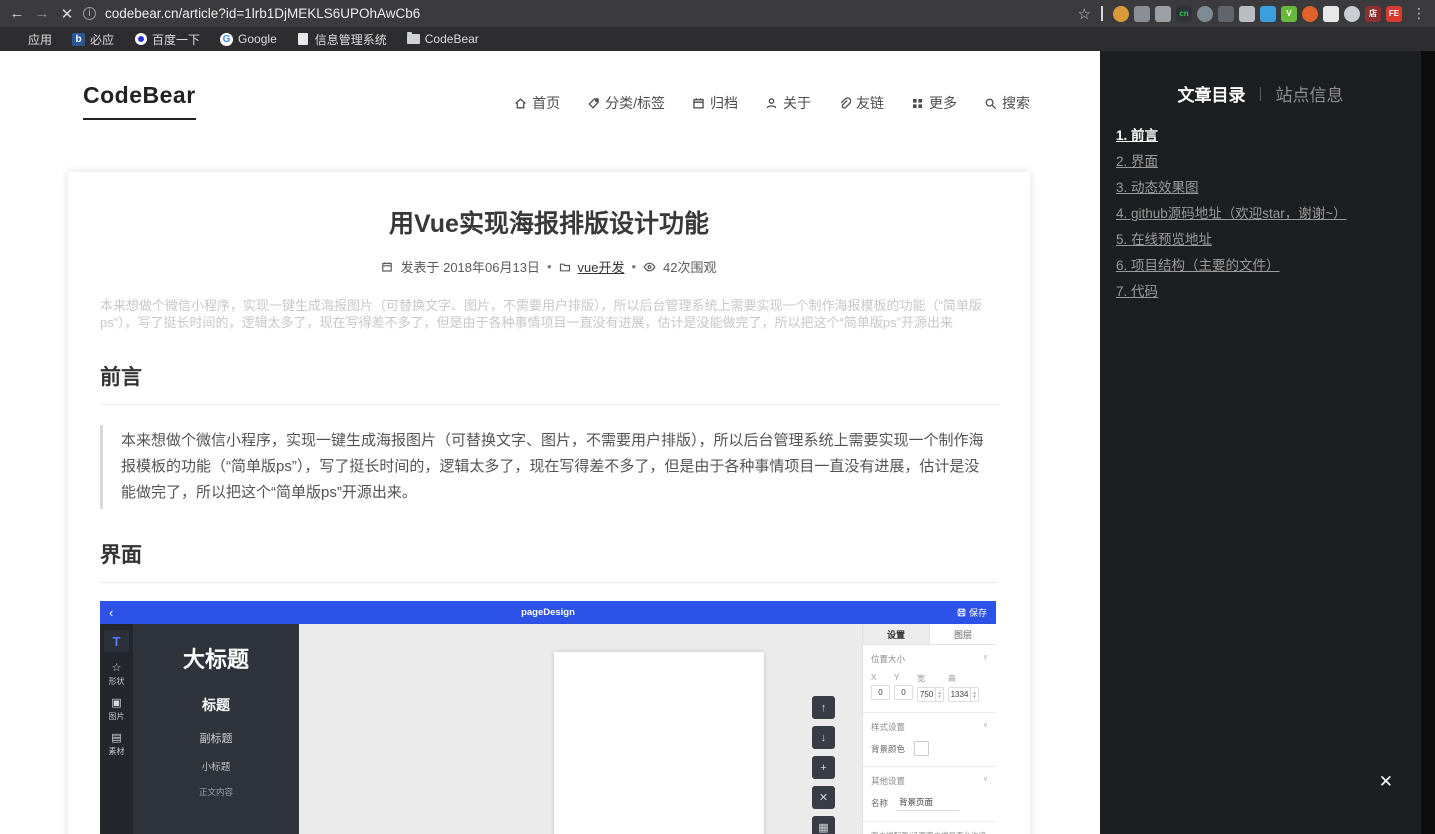  I want to click on shape-tool-icon: ☆, so click(116, 668).